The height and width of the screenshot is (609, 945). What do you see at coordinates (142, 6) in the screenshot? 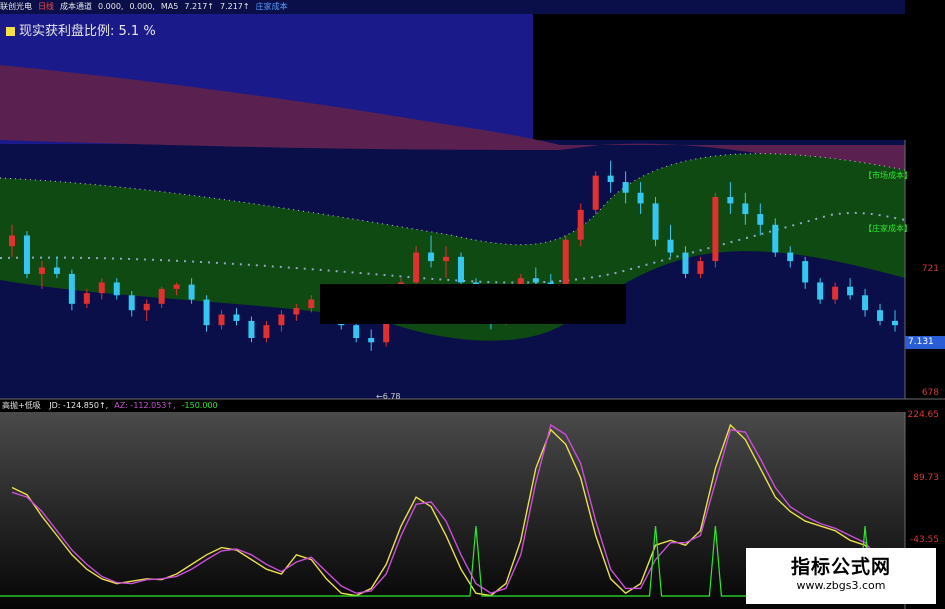
I see `header-item-4: 0.000,` at bounding box center [142, 6].